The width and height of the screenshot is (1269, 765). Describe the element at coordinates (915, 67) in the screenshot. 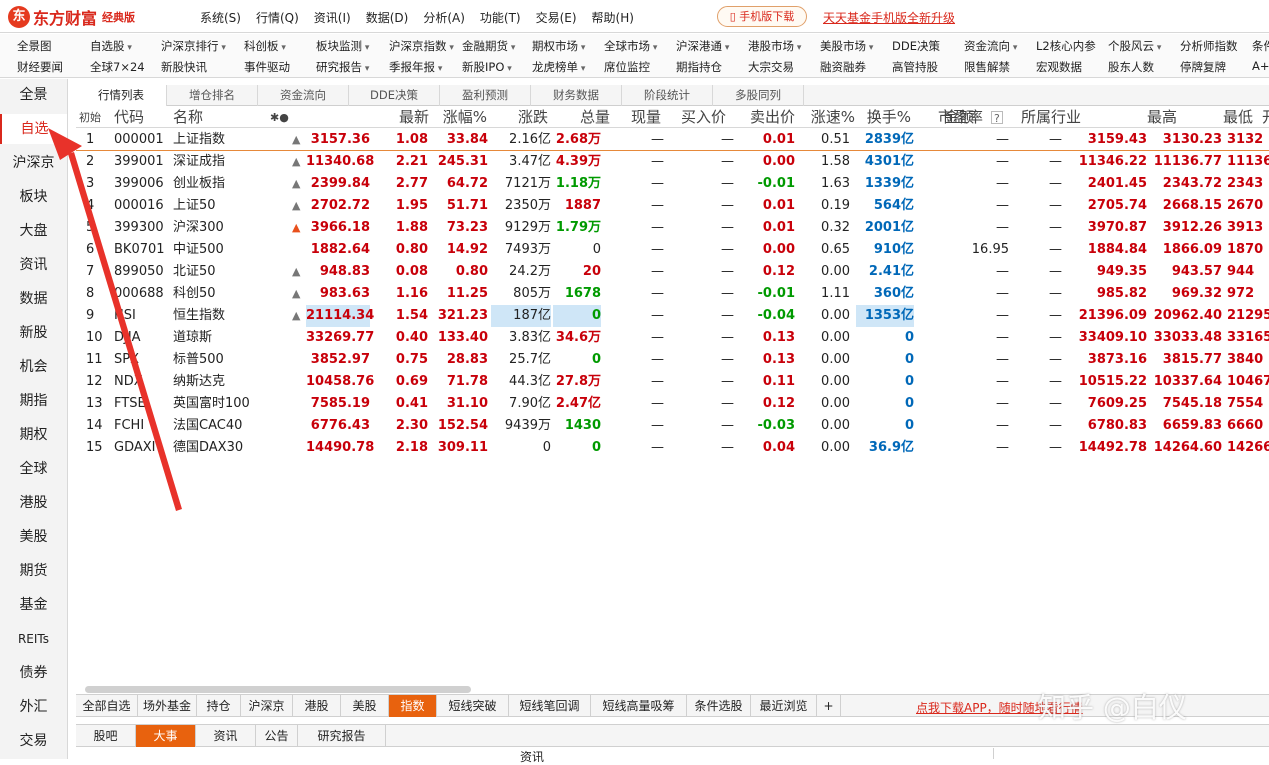

I see `toolbar-item: 高管持股` at that location.